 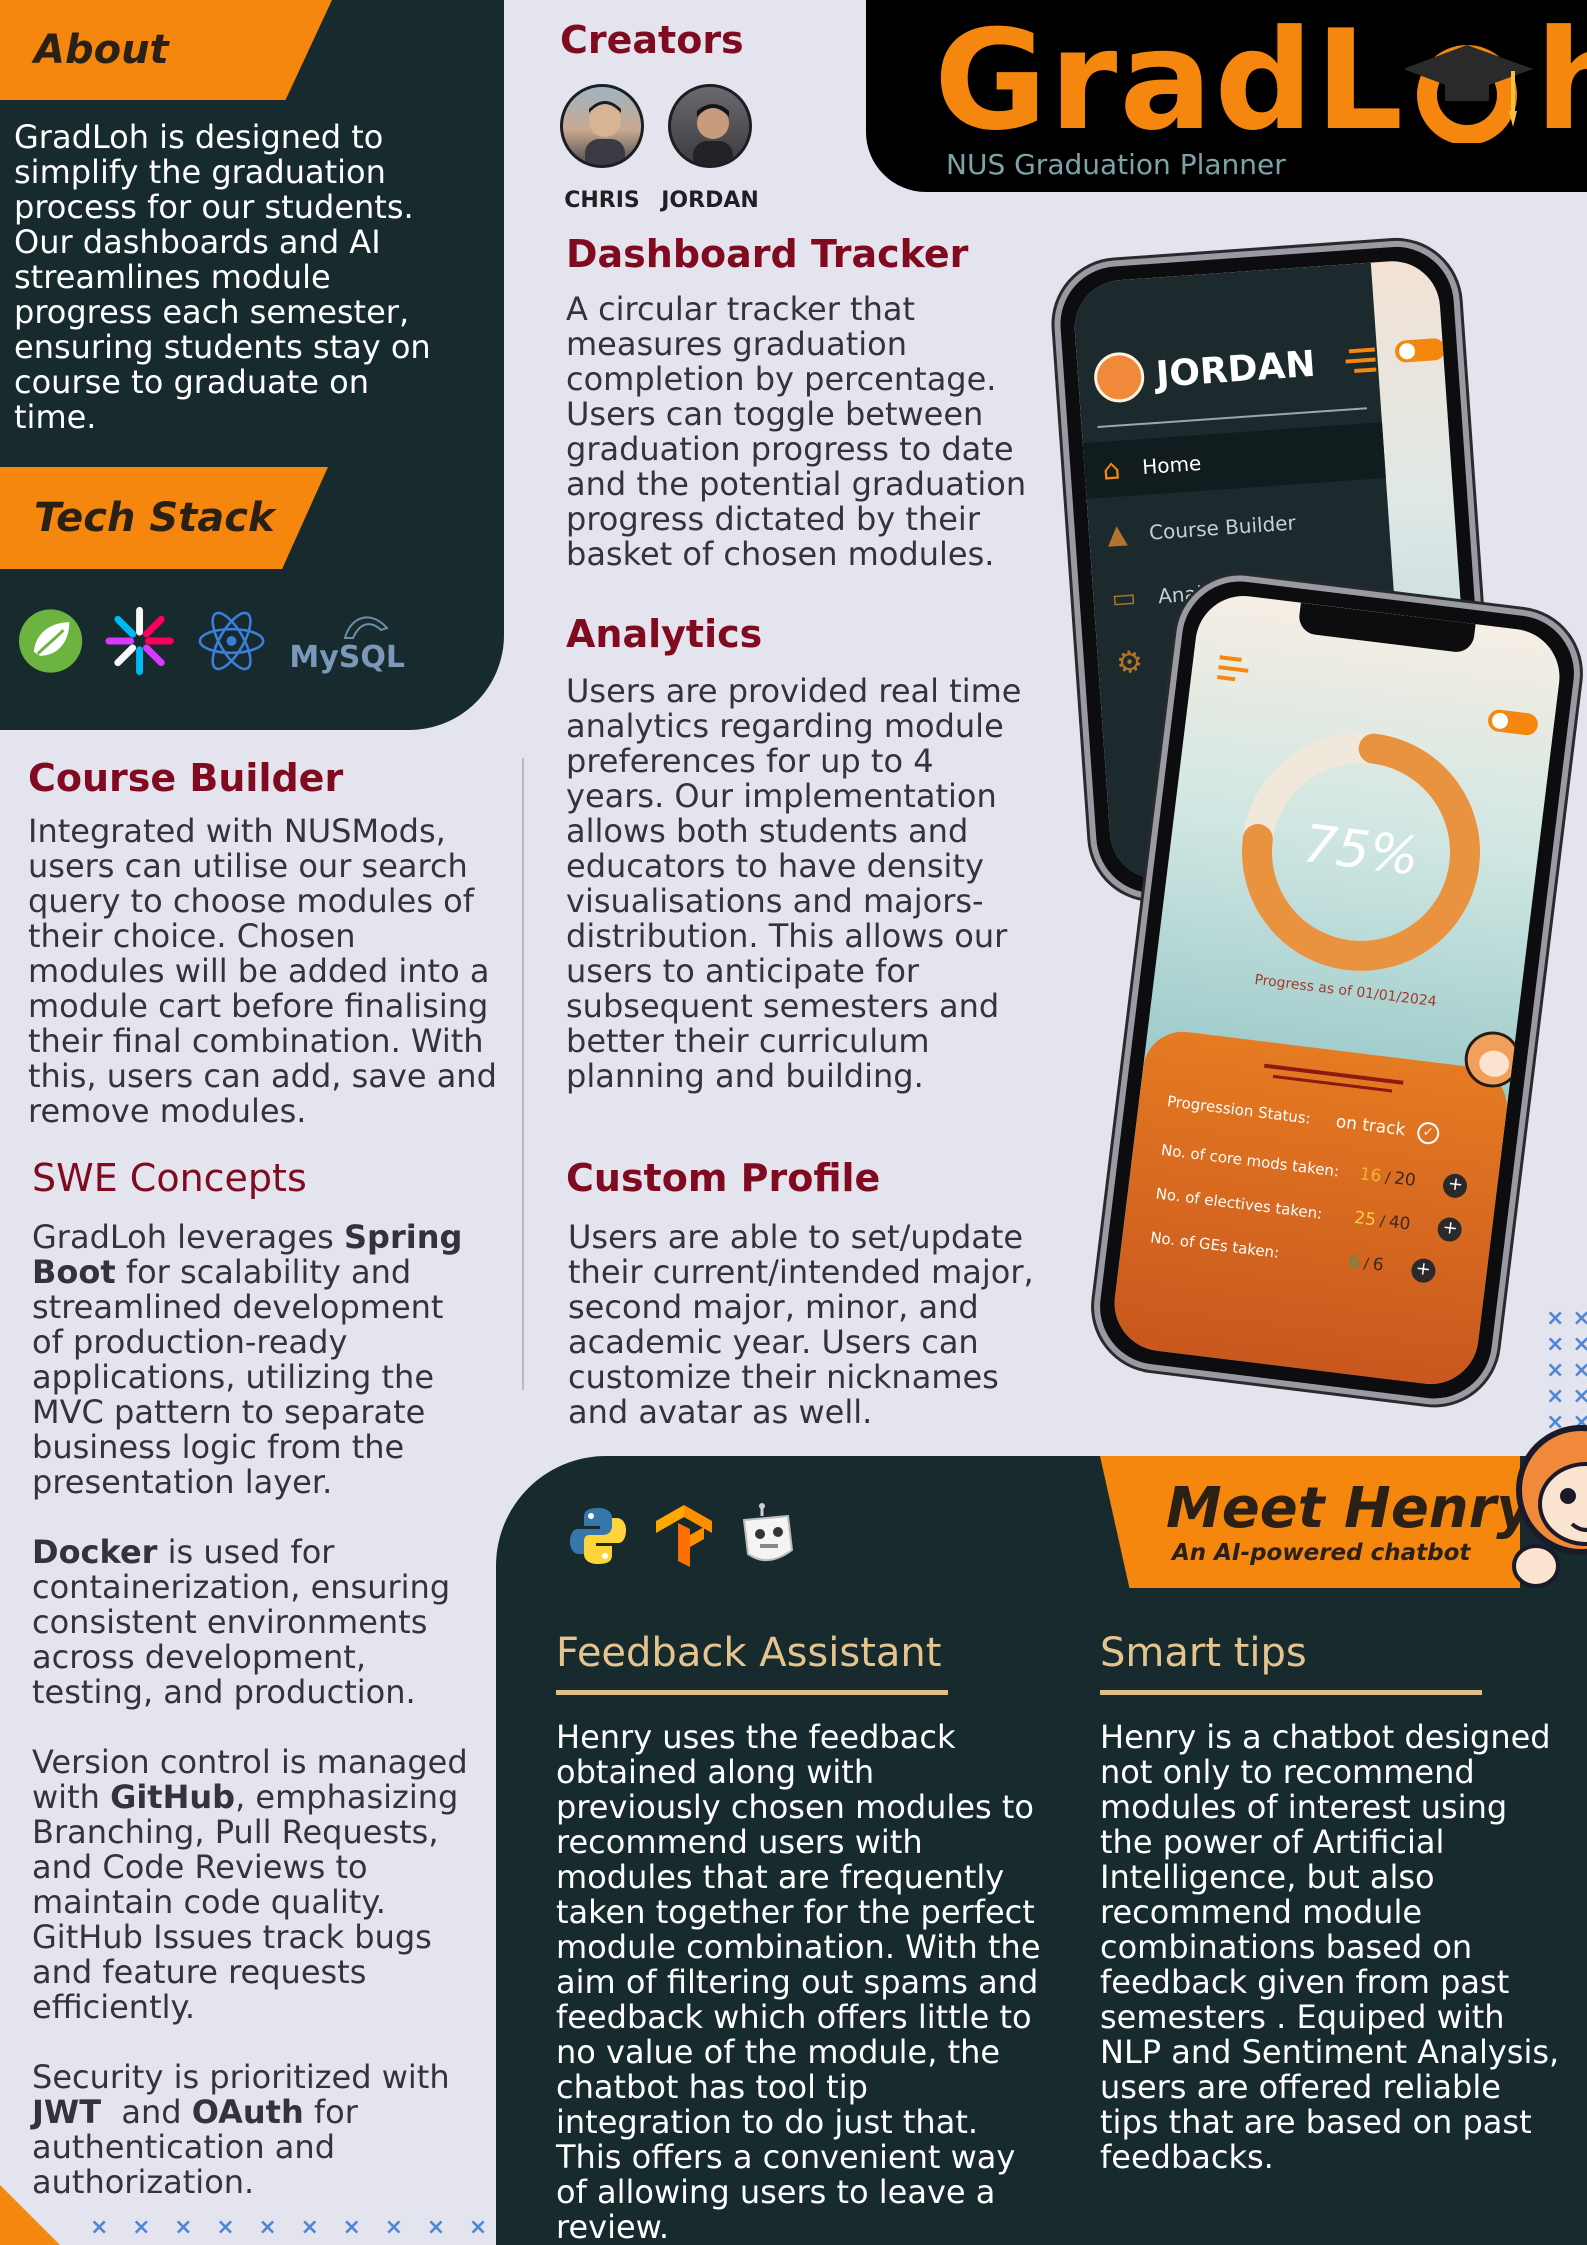 What do you see at coordinates (1239, 1110) in the screenshot?
I see `status-label: Progression Status:` at bounding box center [1239, 1110].